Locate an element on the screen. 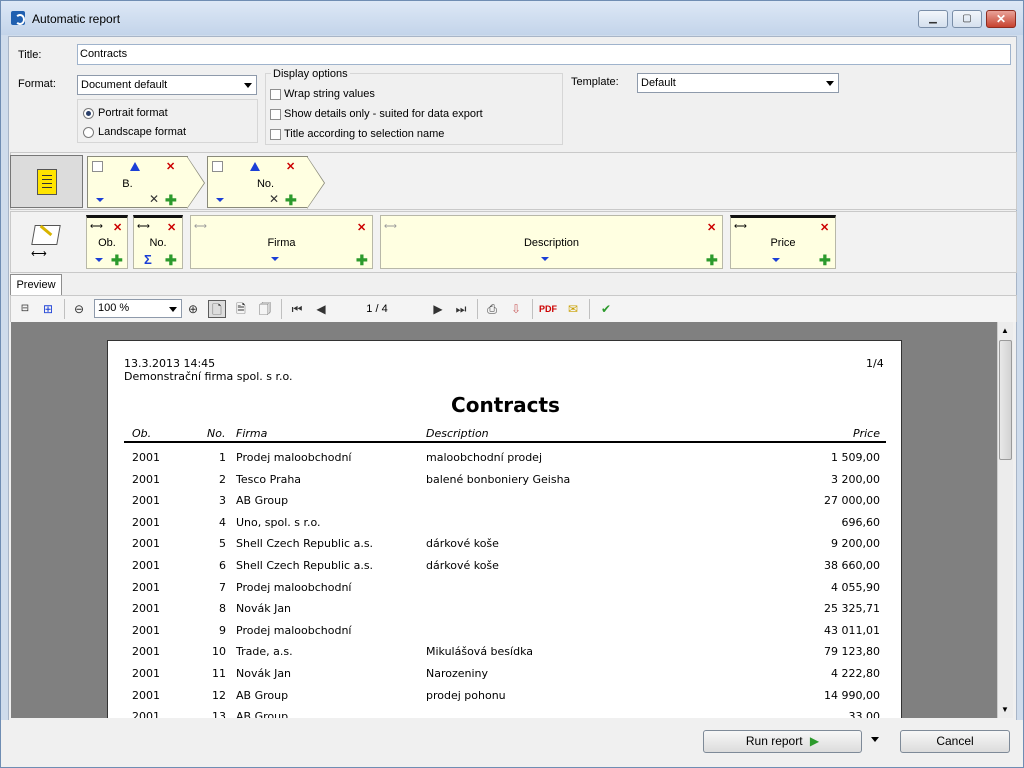  export-icon: ⇩ is located at coordinates (516, 309).